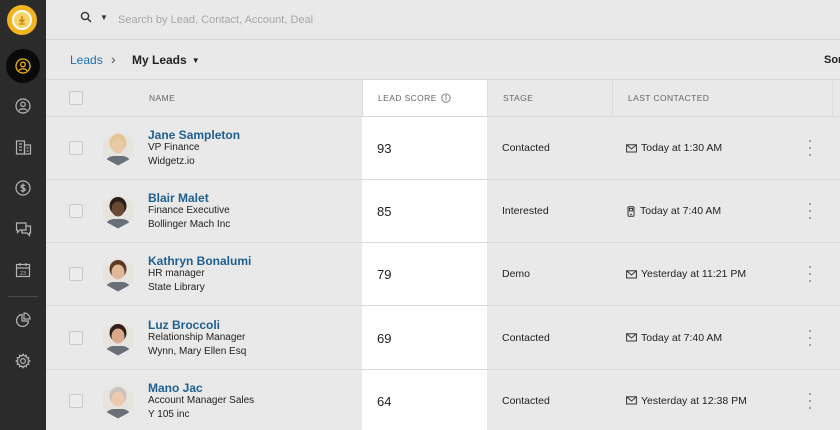 The width and height of the screenshot is (840, 430). I want to click on lead-company: State Library, so click(176, 288).